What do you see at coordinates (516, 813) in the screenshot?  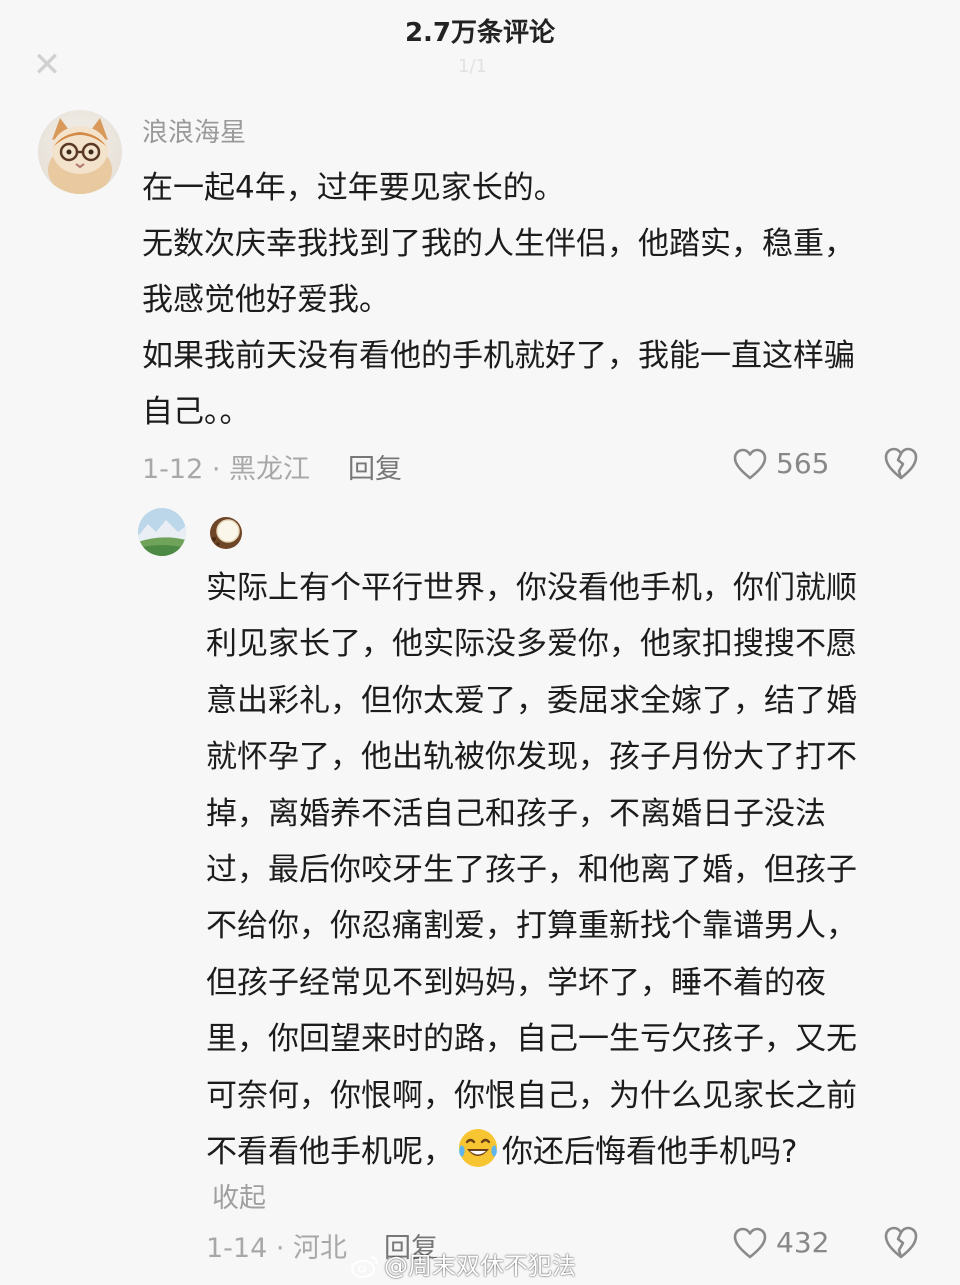 I see `reply-line: 掉，离婚养不活自己和孩子，不离婚日子没法` at bounding box center [516, 813].